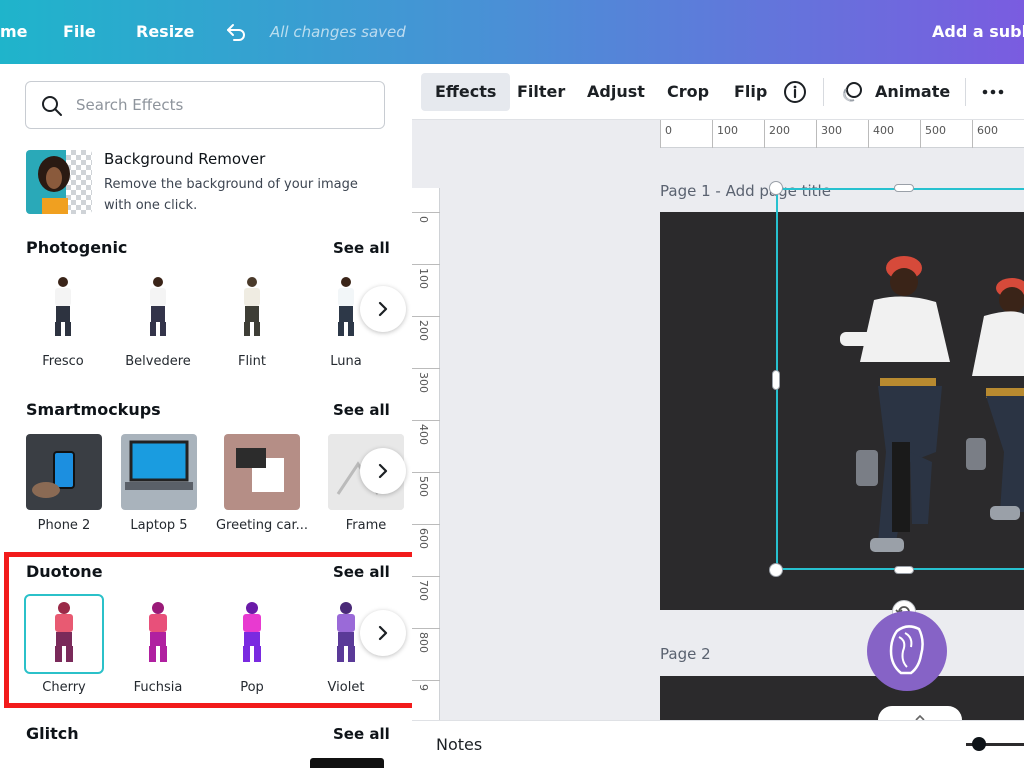 The image size is (1024, 768). I want to click on ruler-horizontal: 0 100 200 300 400 500 600, so click(842, 134).